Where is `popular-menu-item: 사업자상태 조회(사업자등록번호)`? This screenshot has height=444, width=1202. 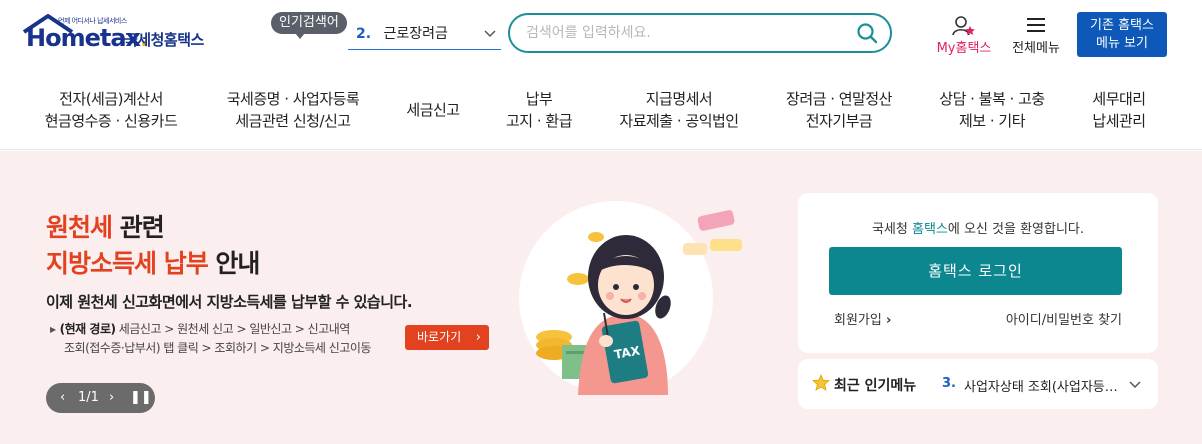 popular-menu-item: 사업자상태 조회(사업자등록번호) is located at coordinates (1042, 387).